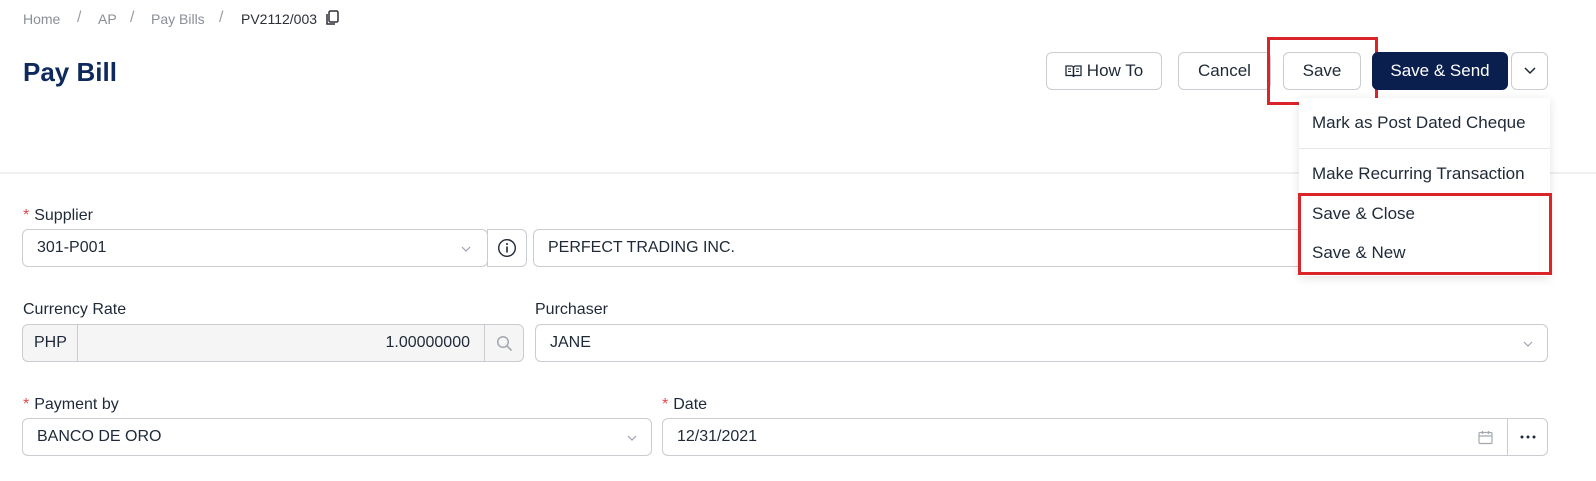 The image size is (1596, 481). I want to click on date-input: 12/31/2021, so click(1085, 437).